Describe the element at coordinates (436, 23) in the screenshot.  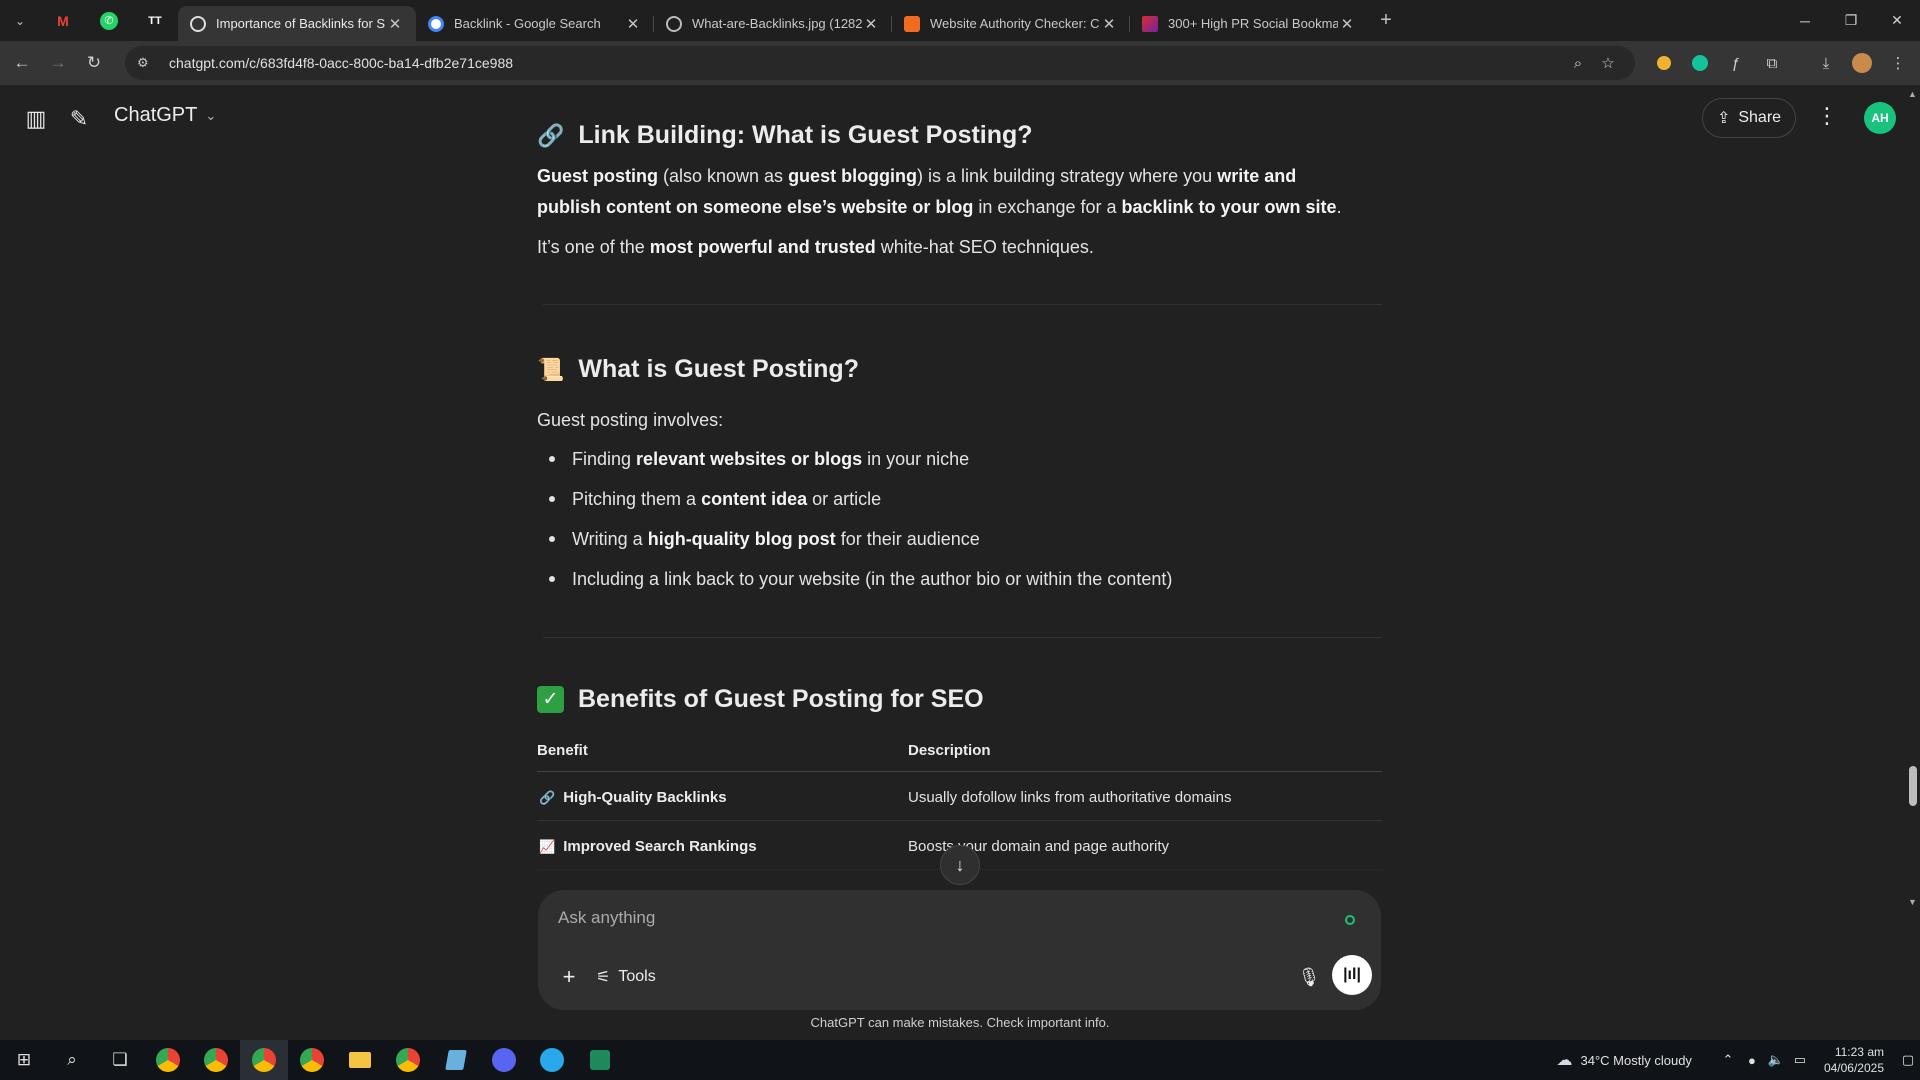
I see `google-icon` at that location.